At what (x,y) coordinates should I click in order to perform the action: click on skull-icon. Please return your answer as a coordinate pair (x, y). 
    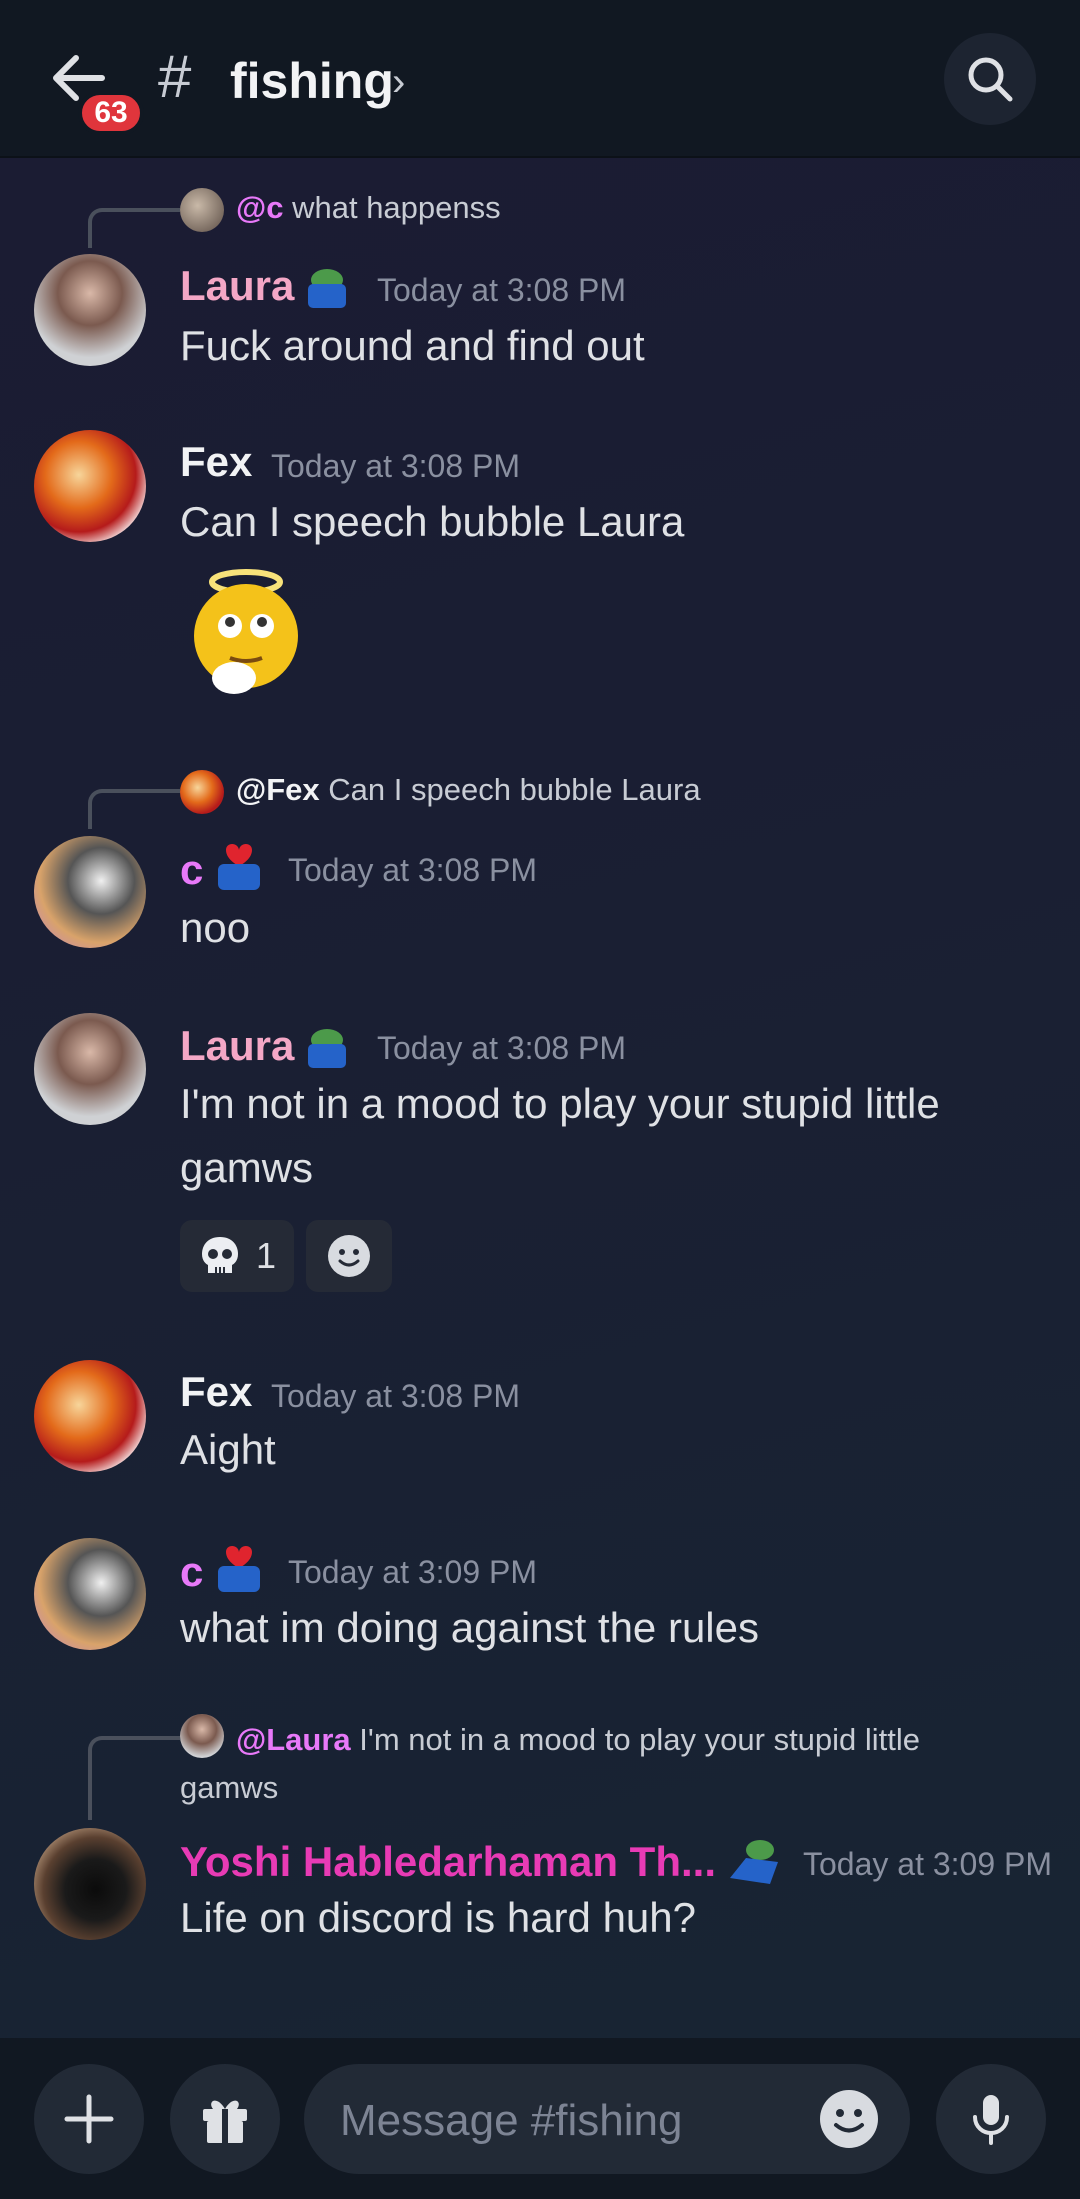
    Looking at the image, I should click on (220, 1255).